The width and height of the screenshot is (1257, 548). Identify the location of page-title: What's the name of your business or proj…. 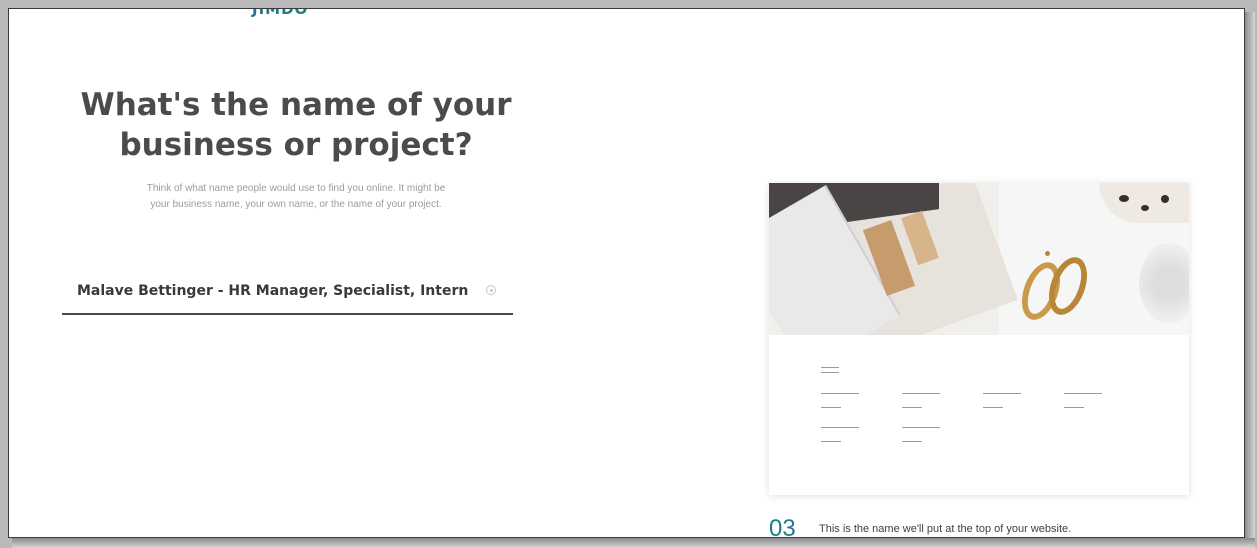
(296, 125).